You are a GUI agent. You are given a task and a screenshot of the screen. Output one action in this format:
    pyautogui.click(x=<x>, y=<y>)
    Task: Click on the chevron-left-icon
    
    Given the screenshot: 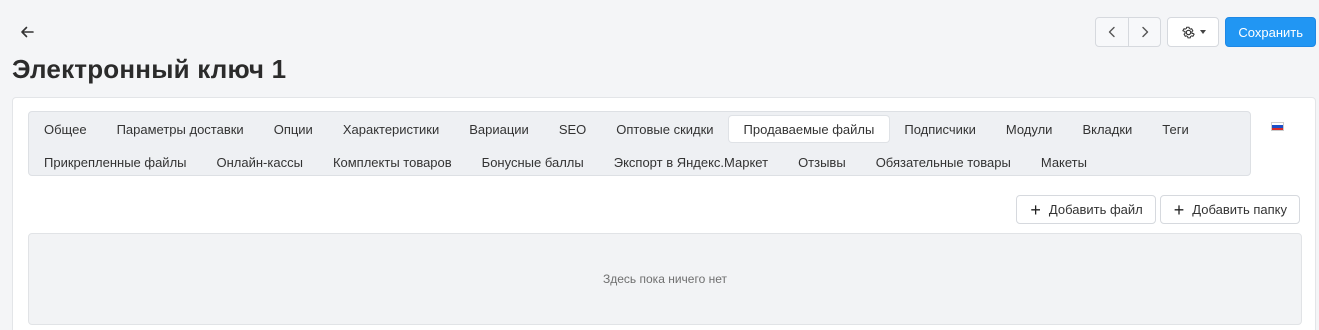 What is the action you would take?
    pyautogui.click(x=1112, y=32)
    